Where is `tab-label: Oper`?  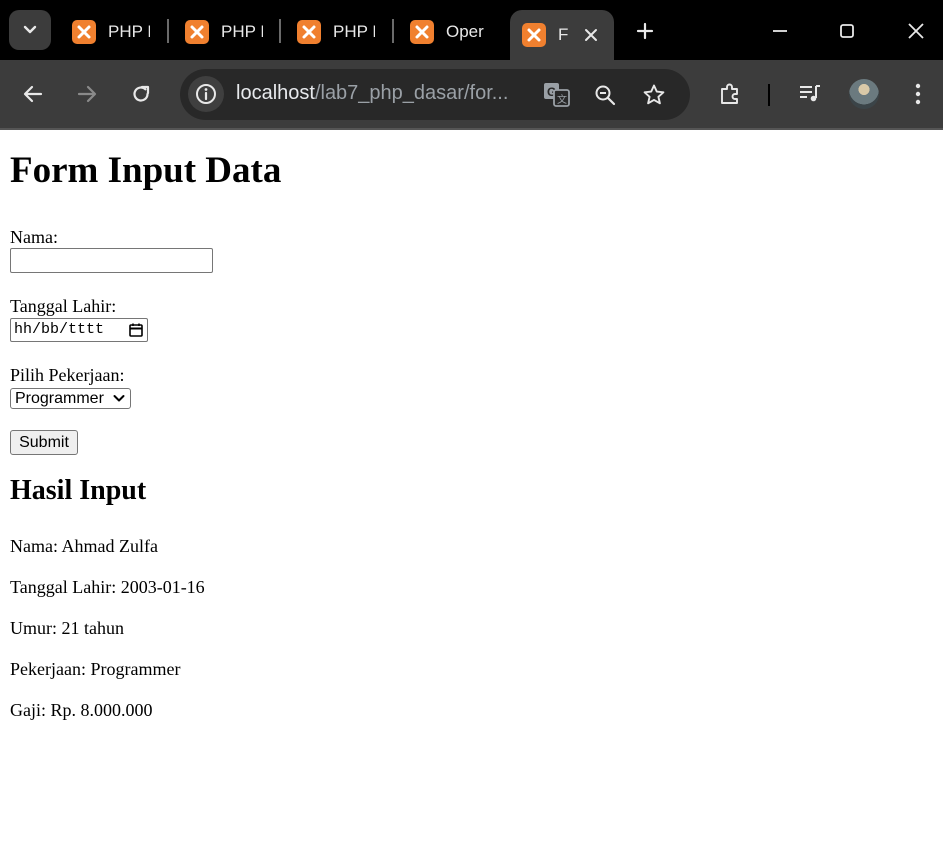 tab-label: Oper is located at coordinates (465, 31).